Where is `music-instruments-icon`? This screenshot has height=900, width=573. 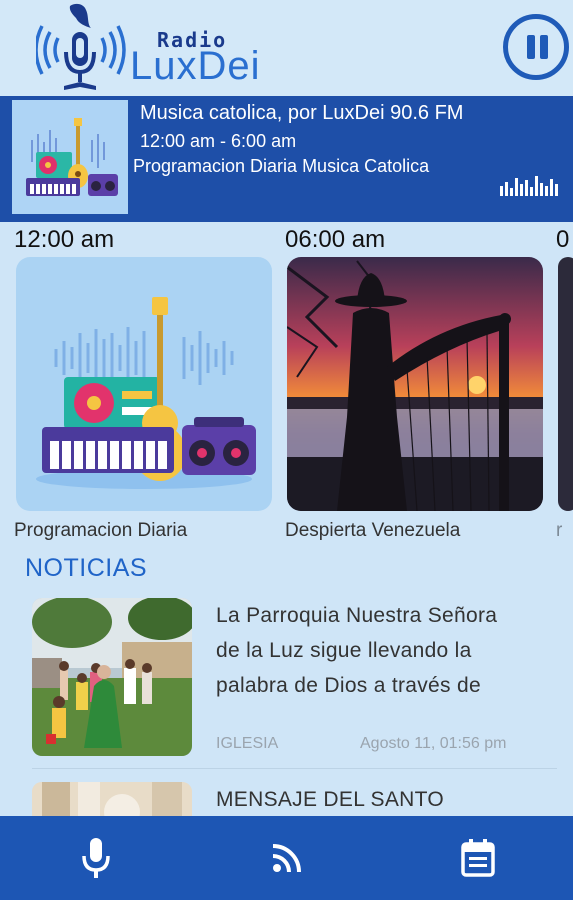
music-instruments-icon is located at coordinates (70, 157).